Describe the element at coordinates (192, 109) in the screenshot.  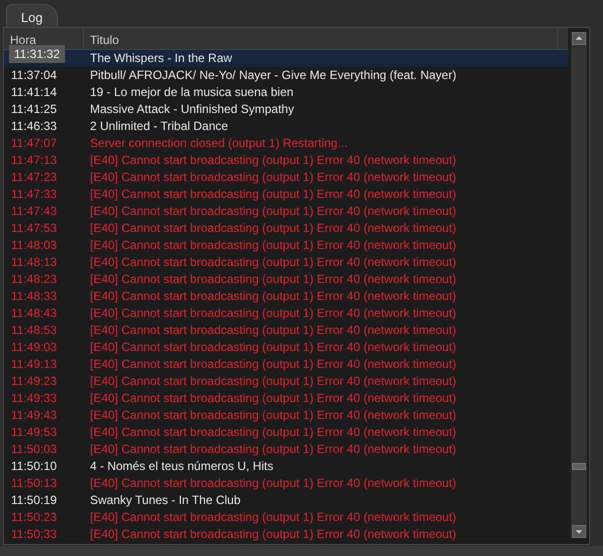
I see `title-cell: Massive Attack - Unfinished Sympathy` at that location.